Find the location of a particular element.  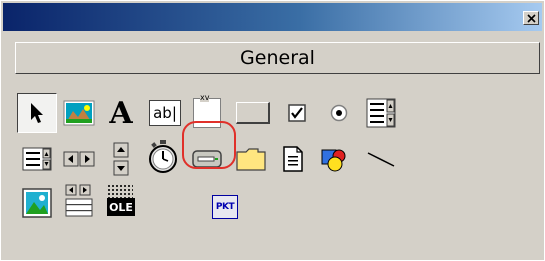

data-tool is located at coordinates (79, 201).